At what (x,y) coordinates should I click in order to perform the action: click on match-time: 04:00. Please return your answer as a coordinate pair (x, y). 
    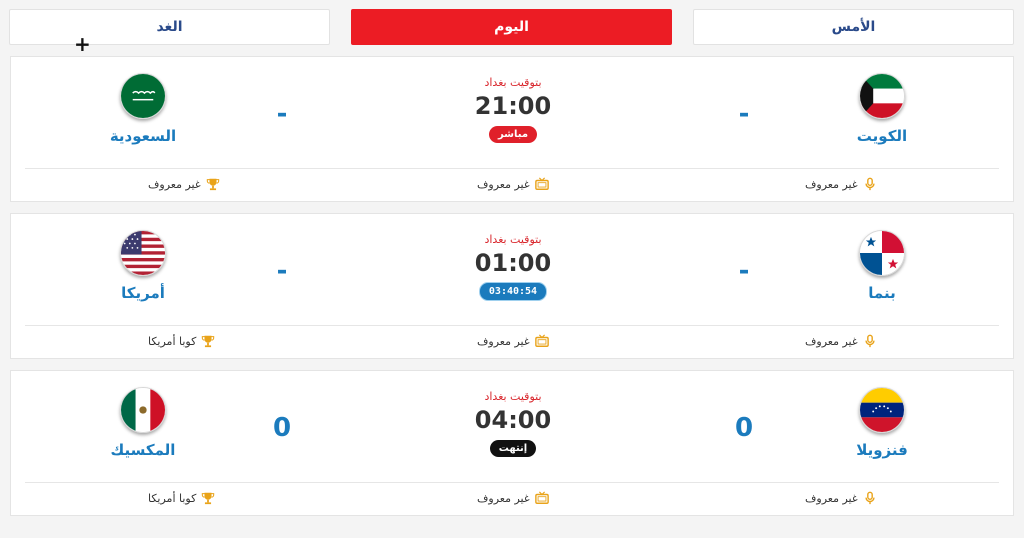
    Looking at the image, I should click on (513, 420).